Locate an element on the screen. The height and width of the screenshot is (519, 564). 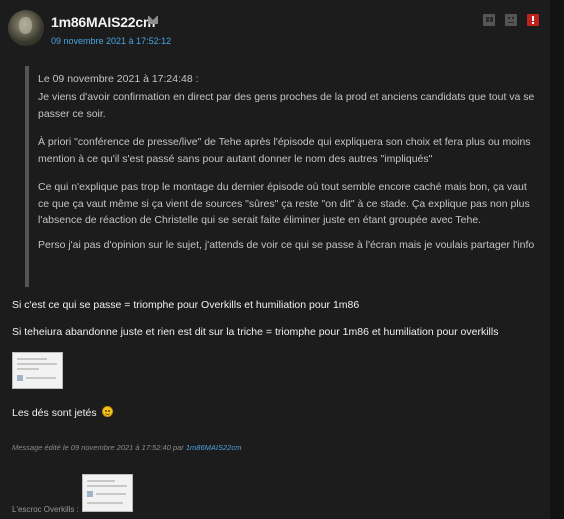
post-text-line: Les dés sont jetés is located at coordinates (62, 412).